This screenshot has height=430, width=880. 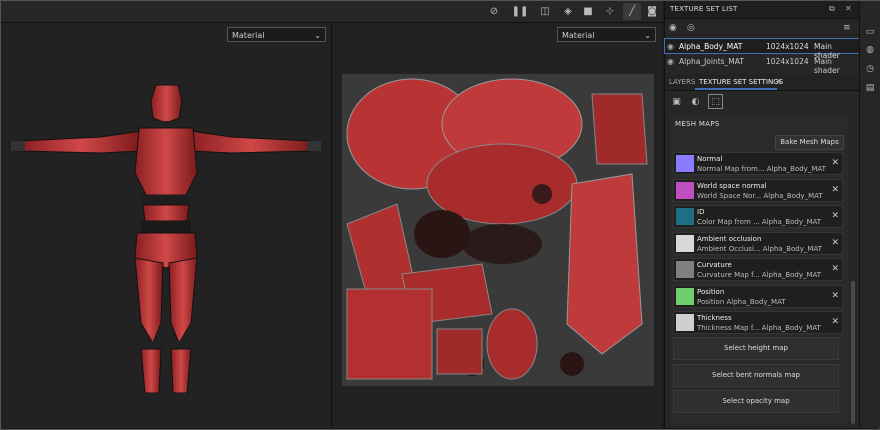 I want to click on select-map-button: Select bent normals map, so click(x=756, y=375).